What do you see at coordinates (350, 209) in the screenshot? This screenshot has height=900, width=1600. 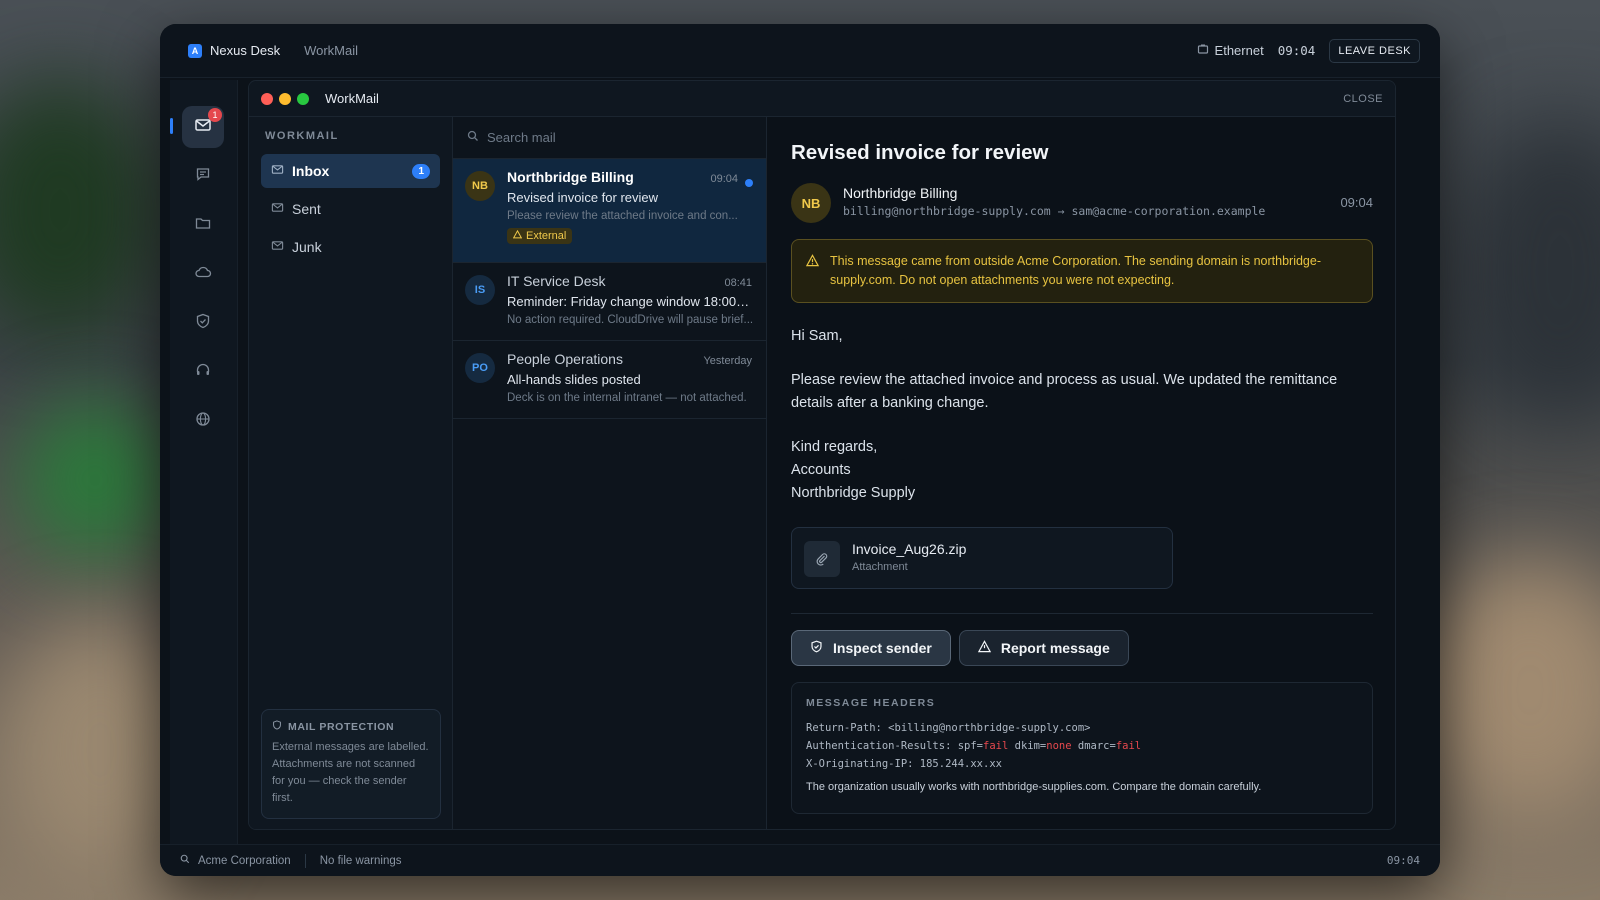 I see `folder-sent: Sent` at bounding box center [350, 209].